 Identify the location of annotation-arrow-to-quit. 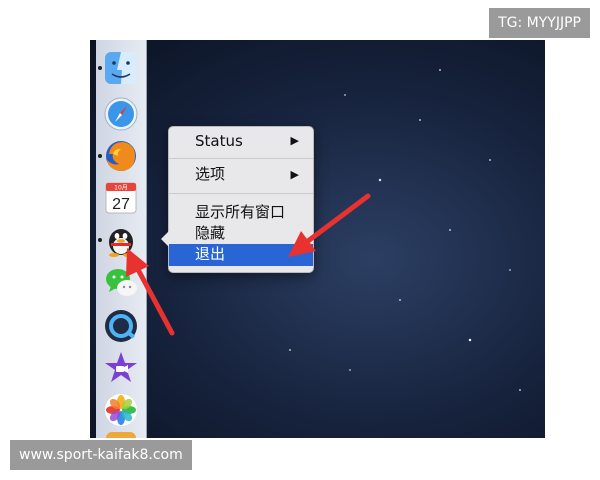
(329, 225).